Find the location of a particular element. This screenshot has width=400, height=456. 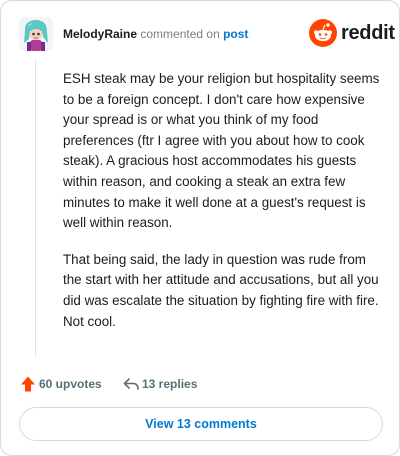

post-link: post is located at coordinates (235, 34).